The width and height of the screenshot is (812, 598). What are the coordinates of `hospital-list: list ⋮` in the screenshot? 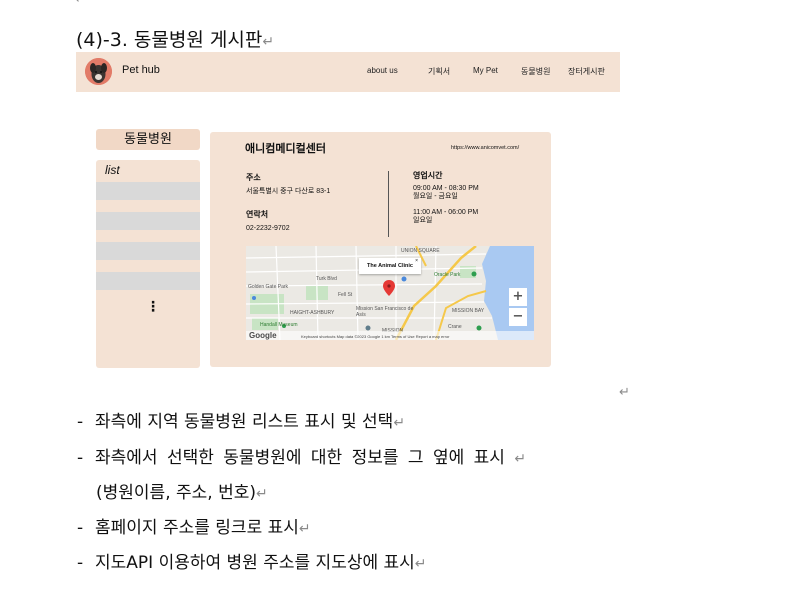 It's located at (148, 264).